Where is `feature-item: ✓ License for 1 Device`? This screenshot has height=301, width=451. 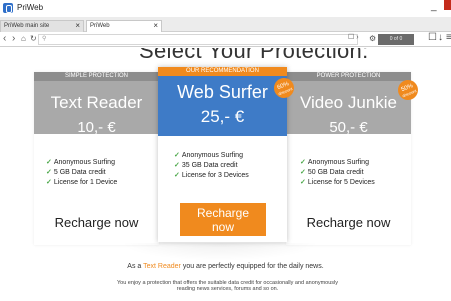
feature-item: ✓ License for 1 Device is located at coordinates (82, 182).